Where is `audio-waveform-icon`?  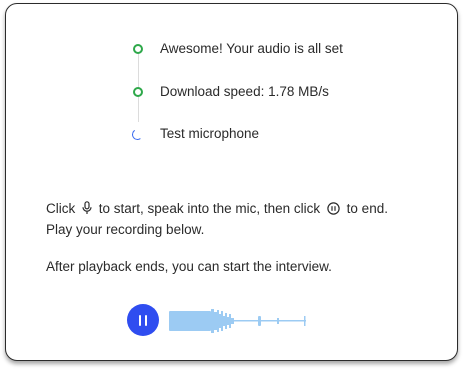
audio-waveform-icon is located at coordinates (244, 321).